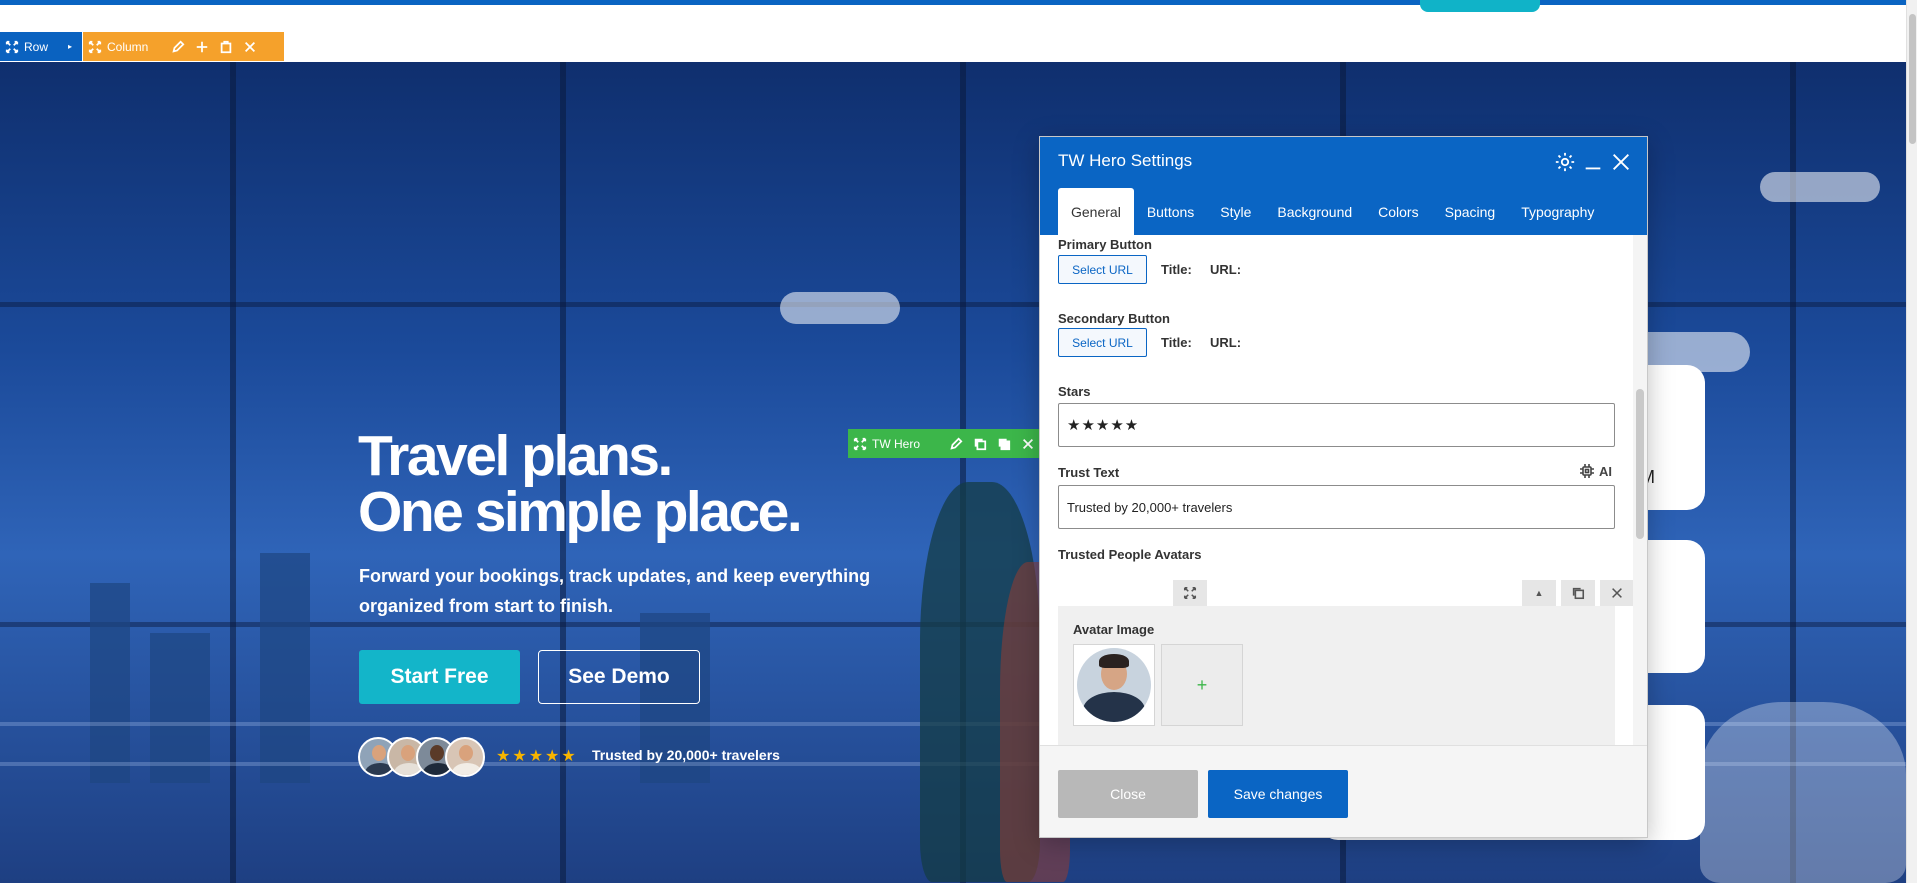  I want to click on page-scrollbar-thumb, so click(1912, 79).